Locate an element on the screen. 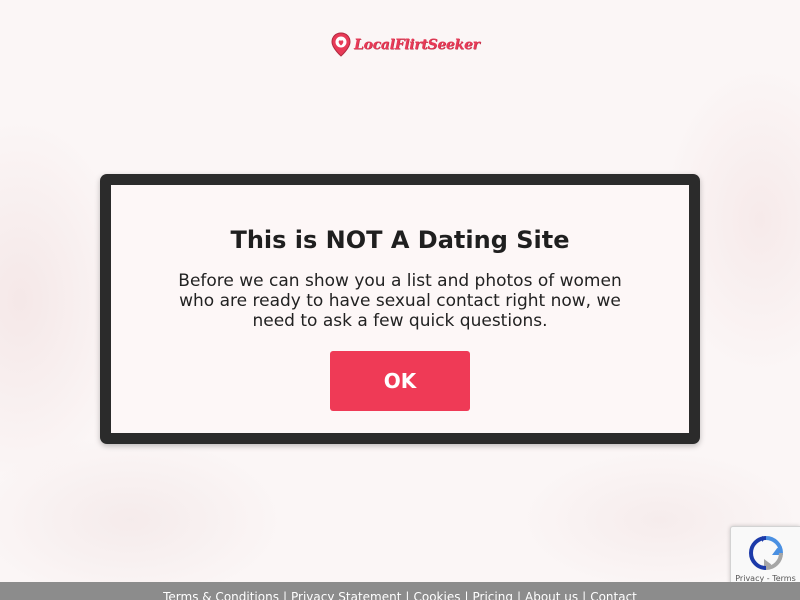 This screenshot has width=800, height=600. logo-text: LocalFlirtSeeker is located at coordinates (417, 45).